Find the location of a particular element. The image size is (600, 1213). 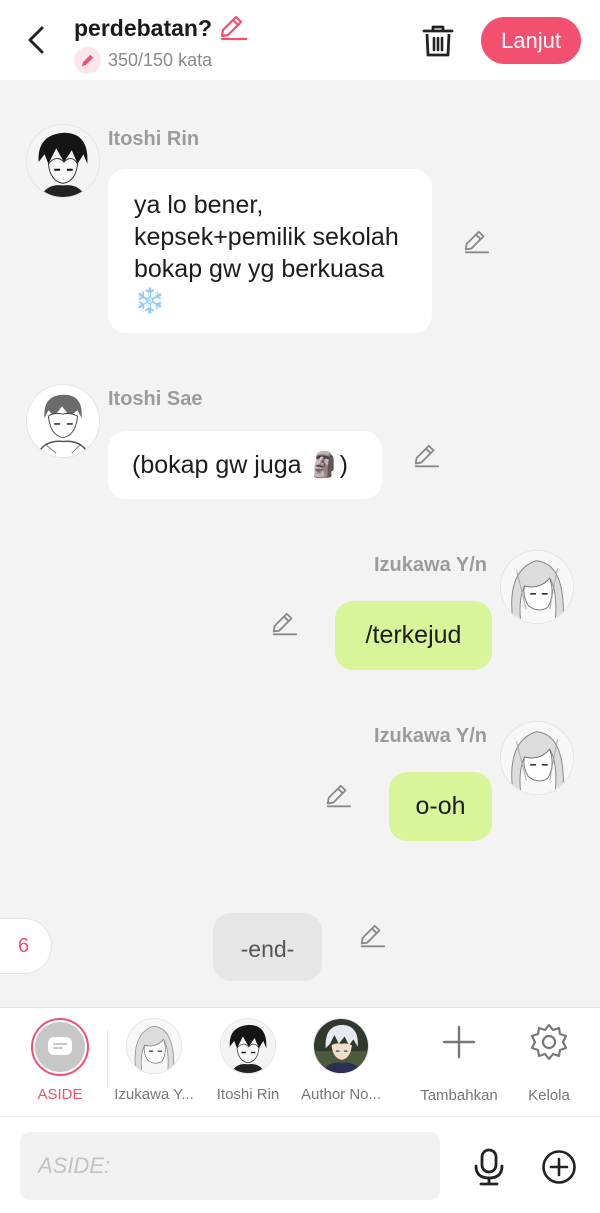

story-title: perdebatan? is located at coordinates (143, 27).